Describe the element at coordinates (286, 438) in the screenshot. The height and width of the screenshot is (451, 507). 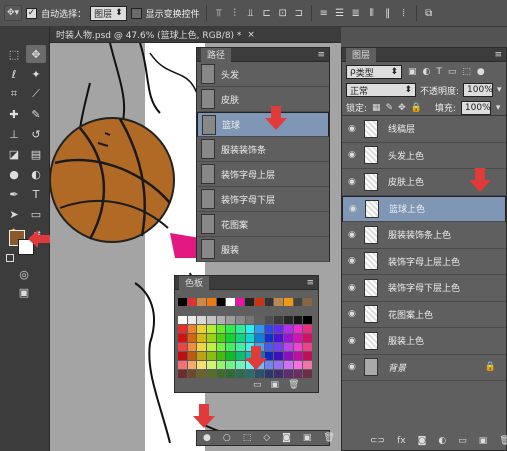
I see `add-mask-icon: ◙` at that location.